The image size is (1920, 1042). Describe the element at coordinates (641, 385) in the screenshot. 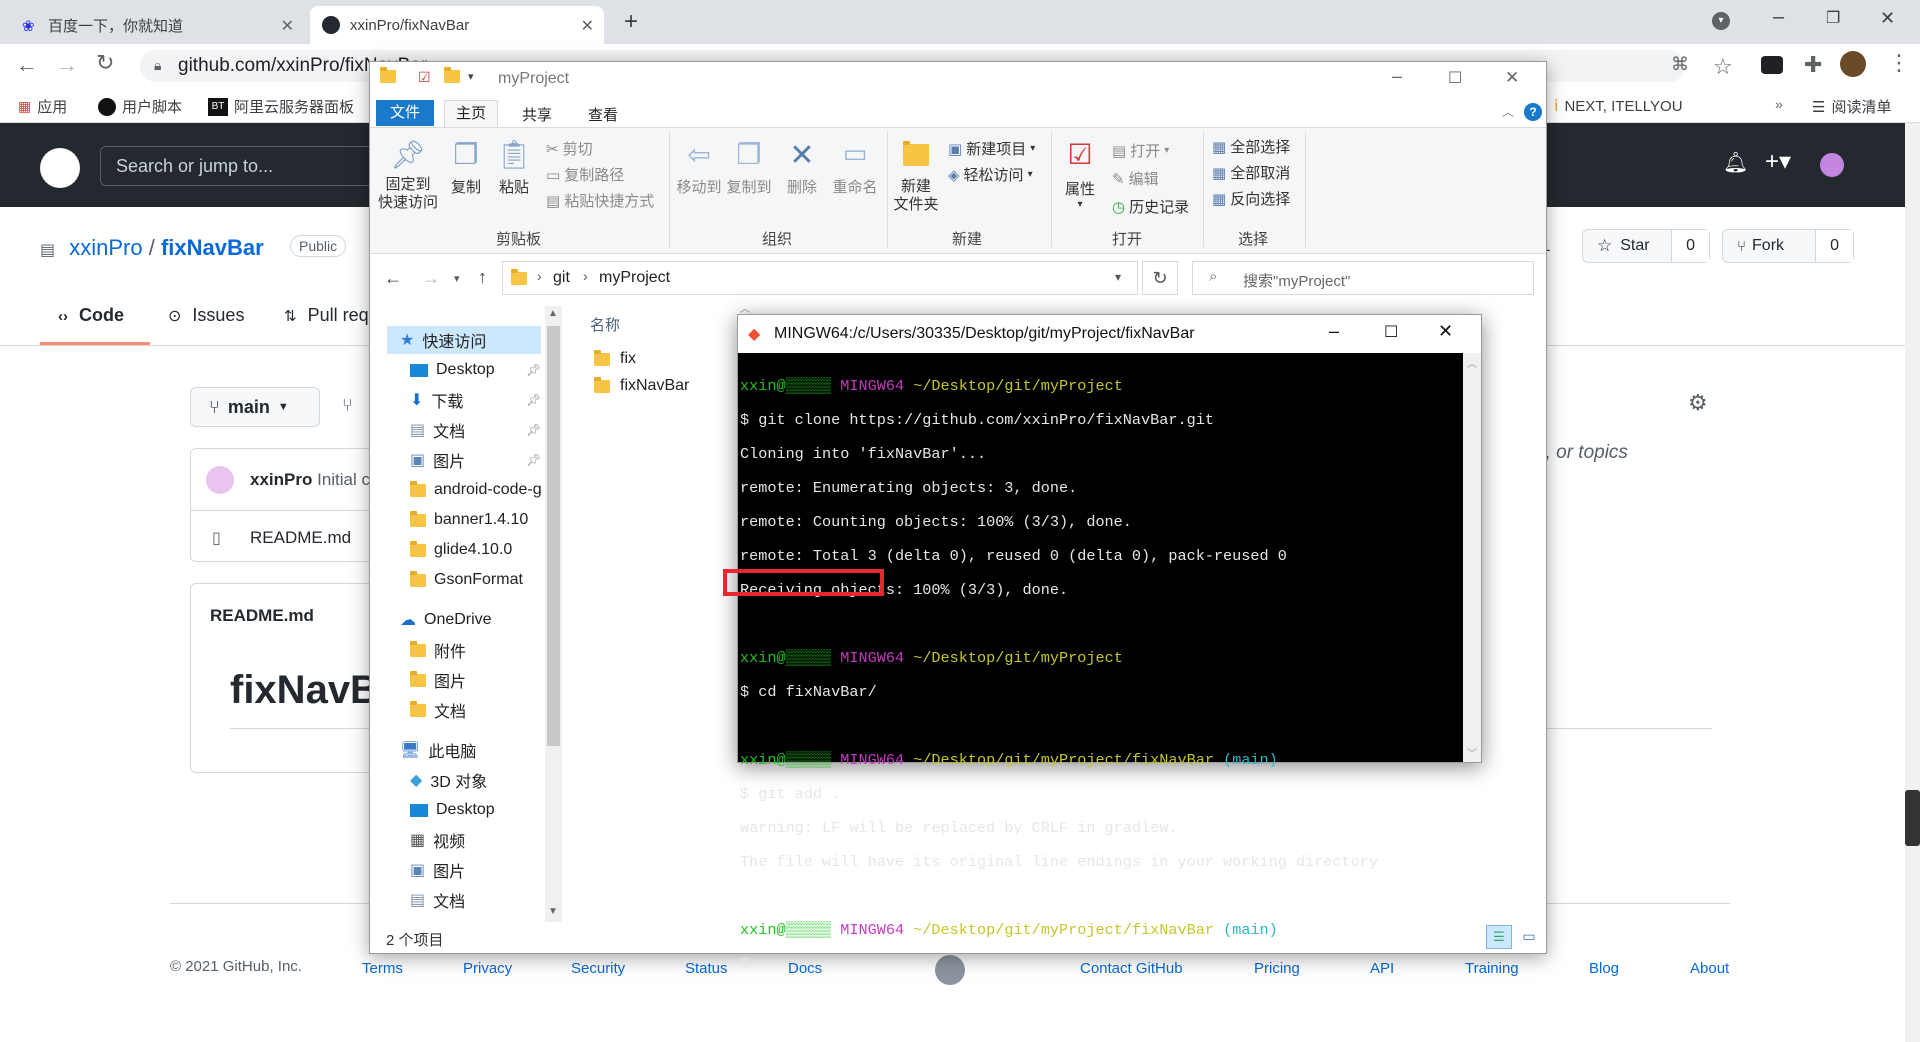

I see `file-item-fixnavbar: fixNavBar` at that location.